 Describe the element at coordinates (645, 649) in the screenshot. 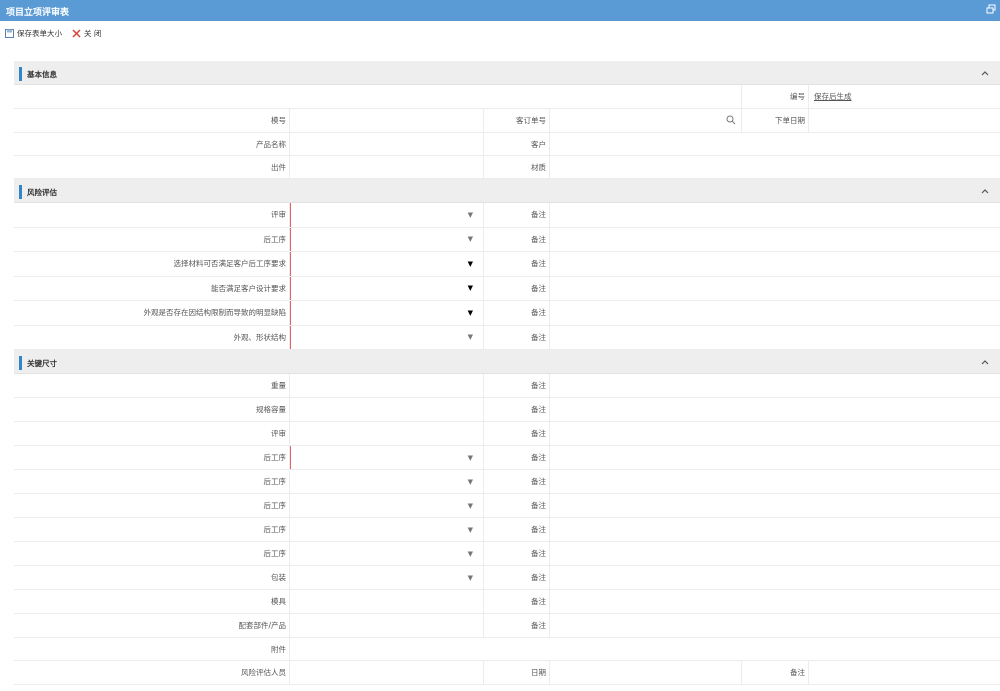

I see `attachment-field` at that location.